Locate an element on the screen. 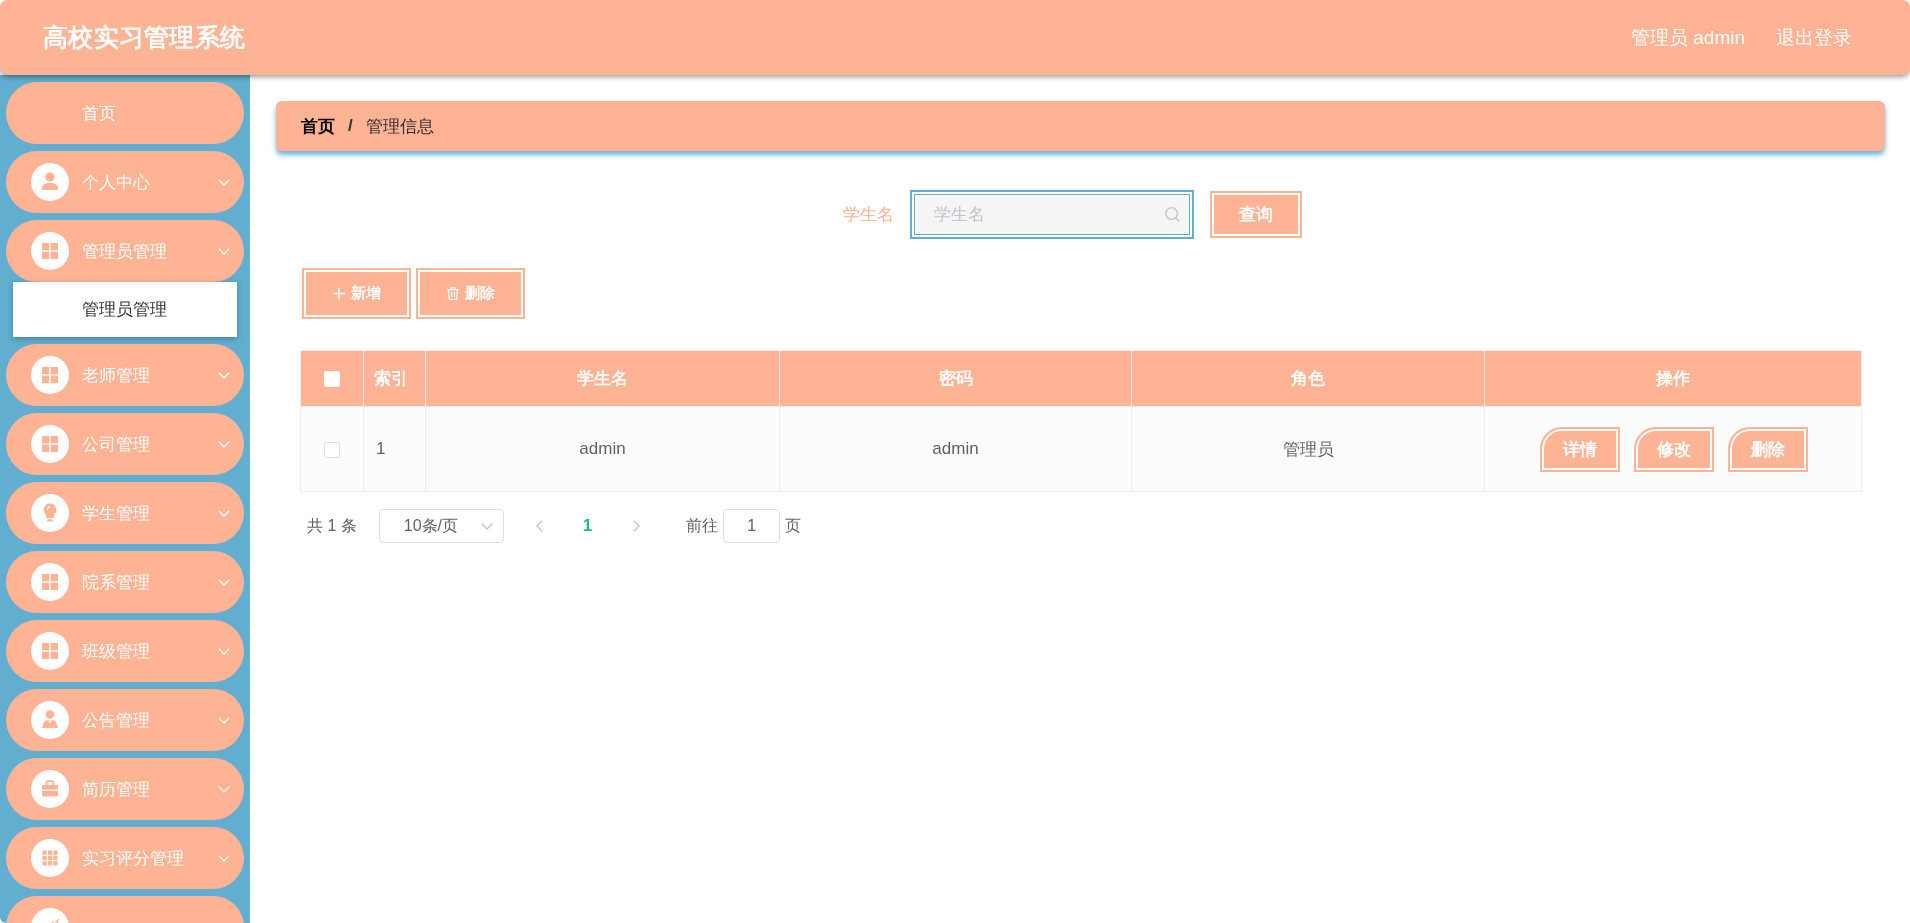 This screenshot has width=1910, height=923. column-header: 密码 is located at coordinates (955, 378).